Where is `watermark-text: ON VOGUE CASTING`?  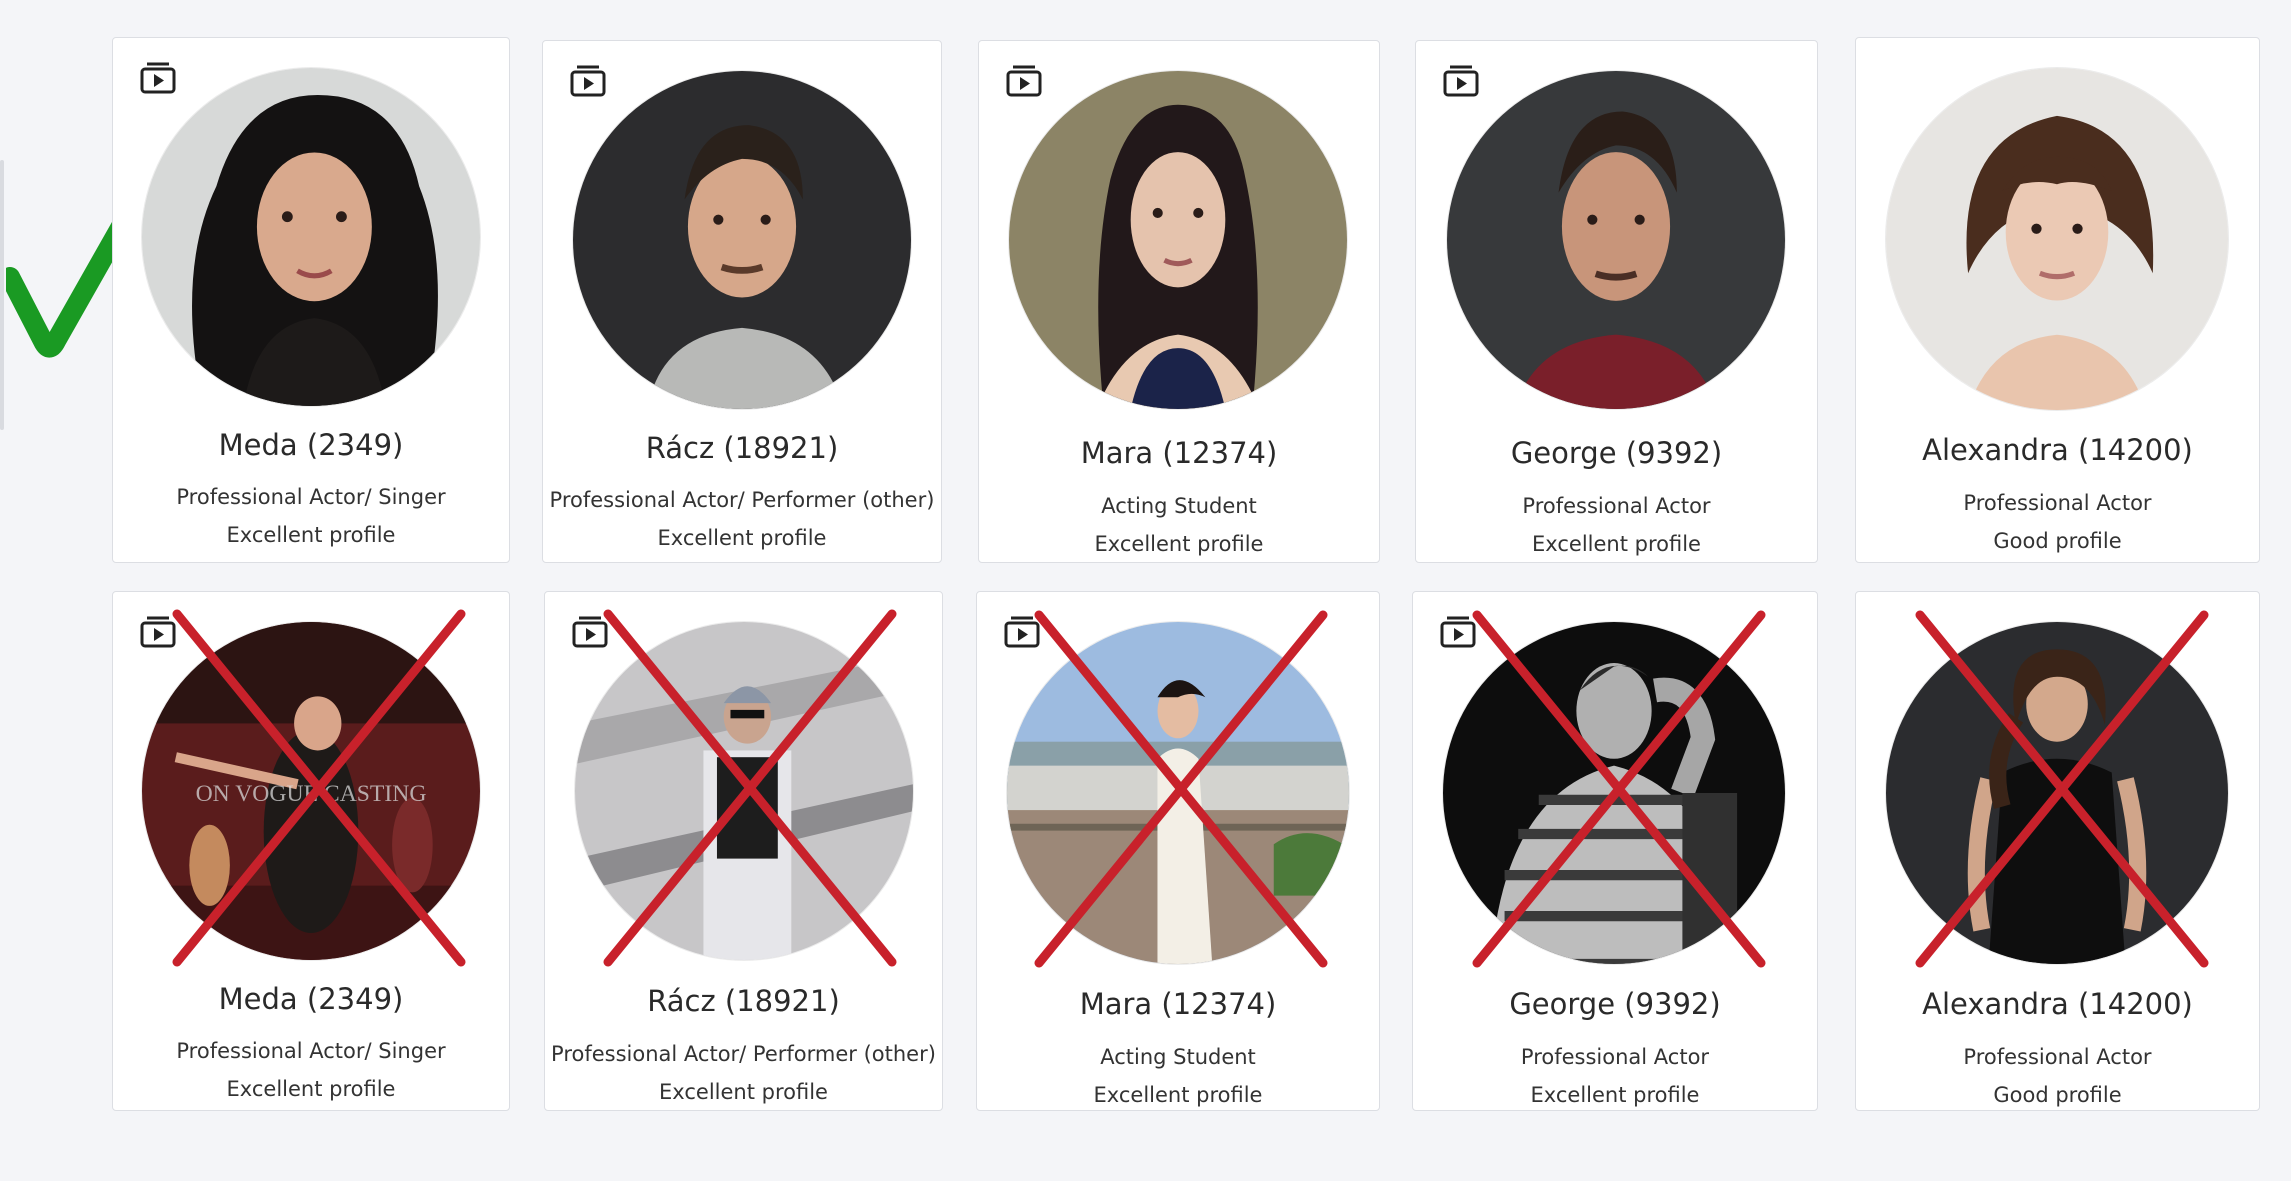 watermark-text: ON VOGUE CASTING is located at coordinates (311, 794).